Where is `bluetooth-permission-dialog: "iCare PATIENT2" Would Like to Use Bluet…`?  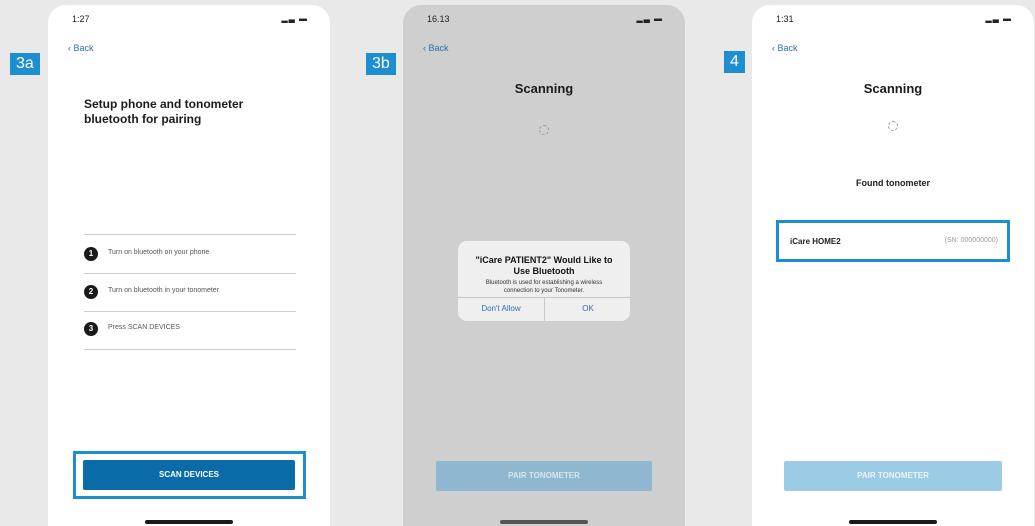
bluetooth-permission-dialog: "iCare PATIENT2" Would Like to Use Bluet… is located at coordinates (544, 281).